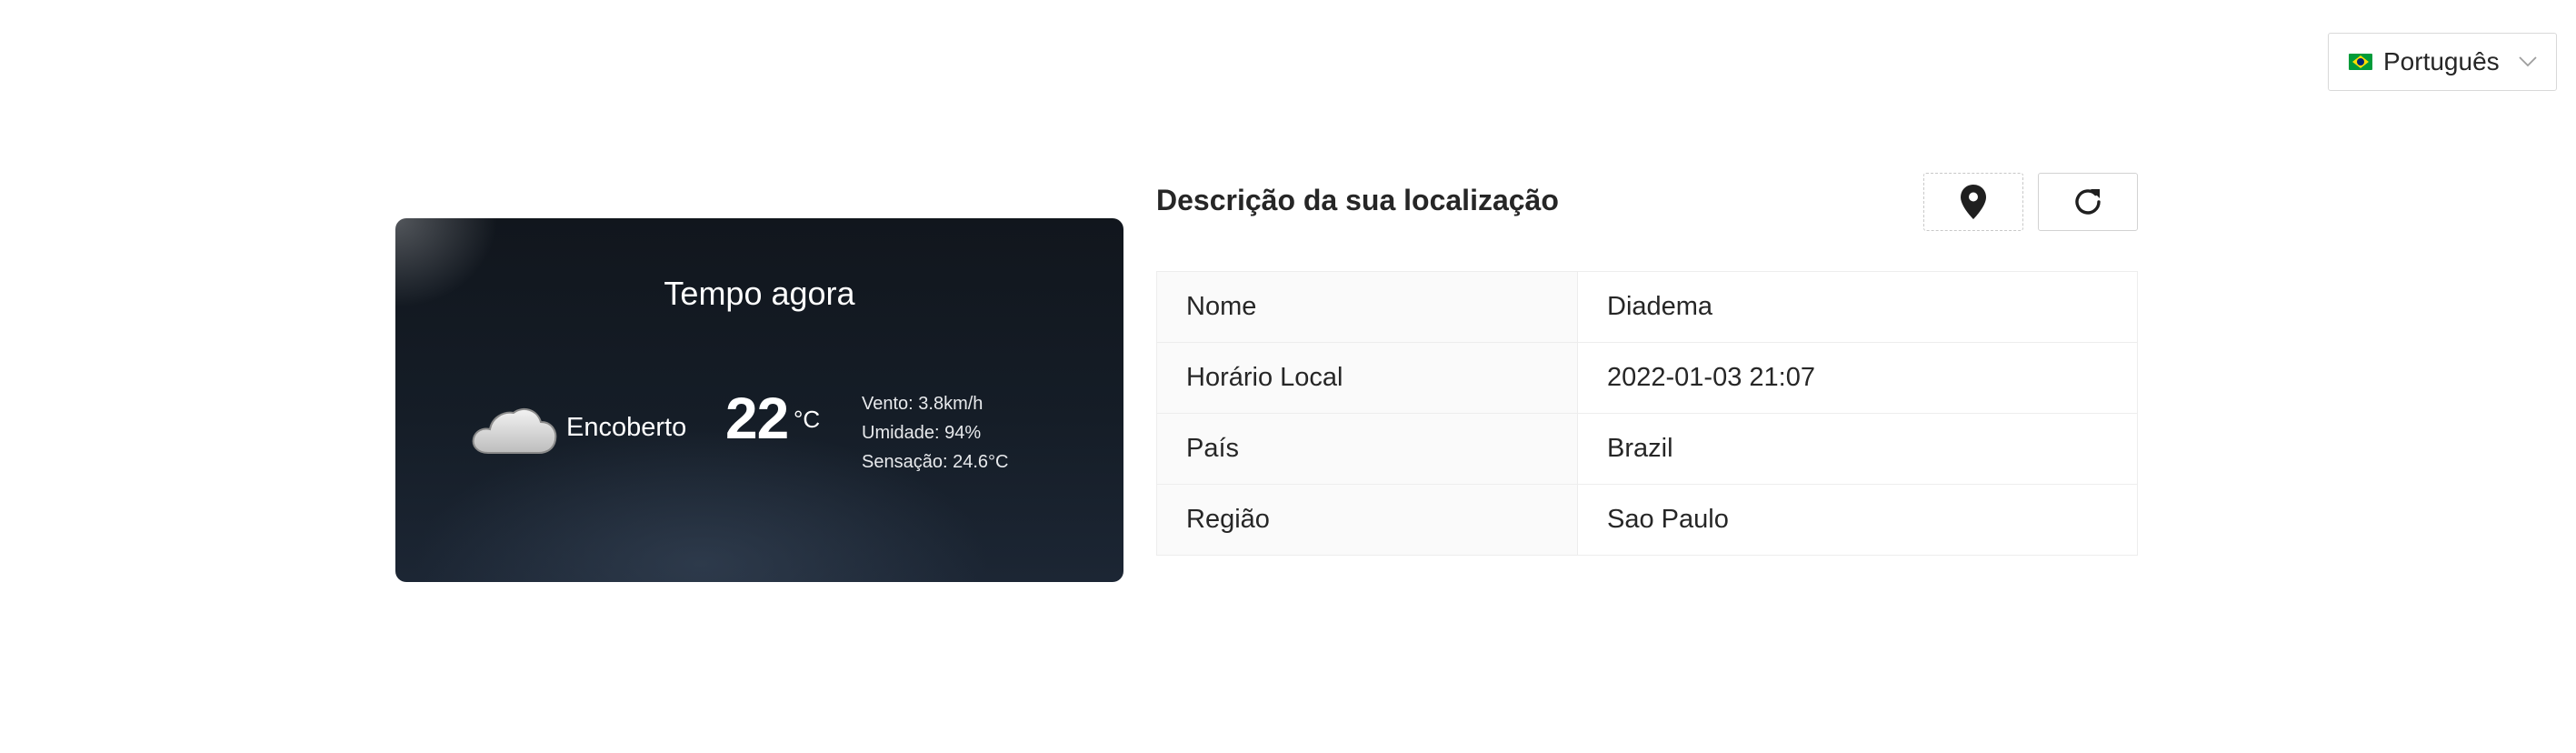  What do you see at coordinates (1367, 378) in the screenshot?
I see `row-label: Horário Local` at bounding box center [1367, 378].